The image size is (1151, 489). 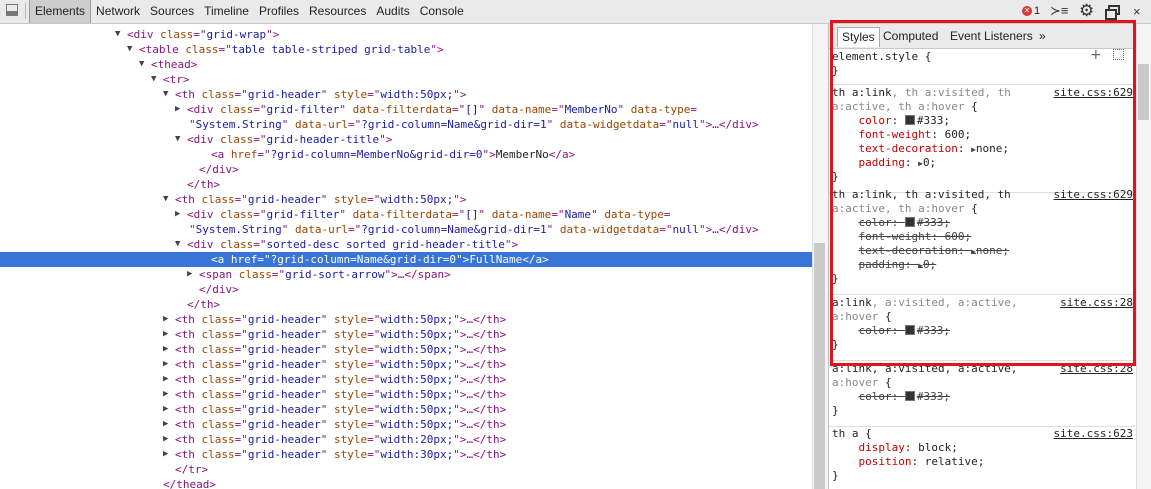 I want to click on error-count: 1, so click(x=1037, y=11).